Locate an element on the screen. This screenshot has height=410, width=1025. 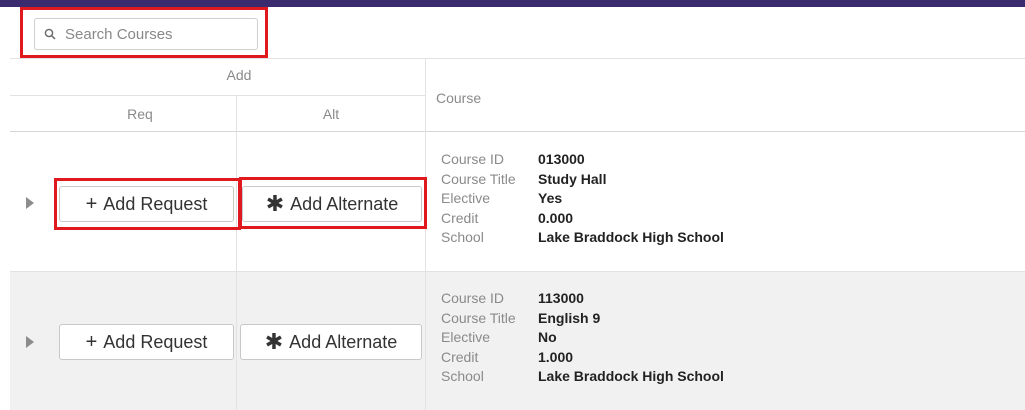
row-divider is located at coordinates (517, 271).